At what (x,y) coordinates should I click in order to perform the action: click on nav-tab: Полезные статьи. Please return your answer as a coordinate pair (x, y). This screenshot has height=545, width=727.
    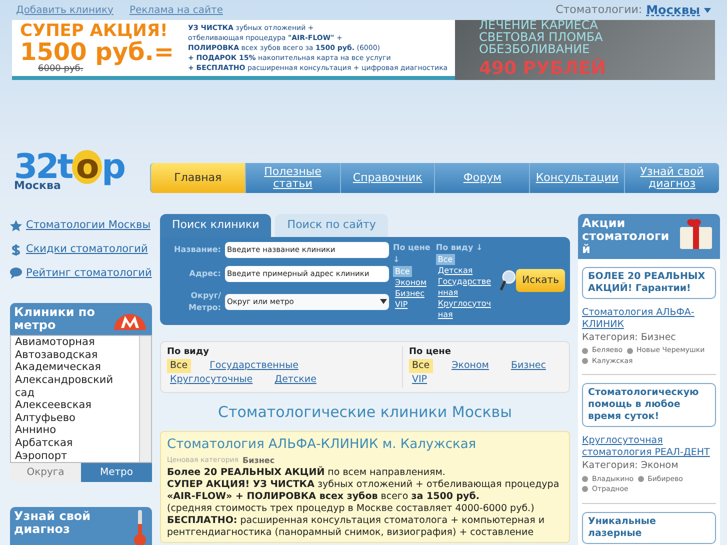
    Looking at the image, I should click on (292, 178).